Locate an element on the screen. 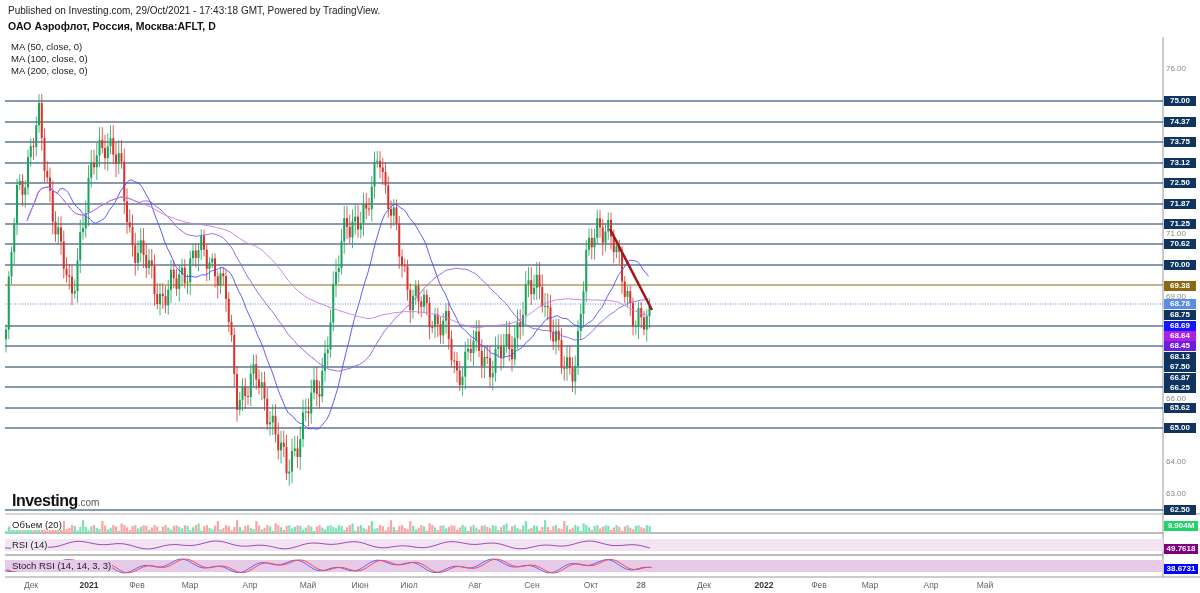  price-label: 66.87 is located at coordinates (1180, 378).